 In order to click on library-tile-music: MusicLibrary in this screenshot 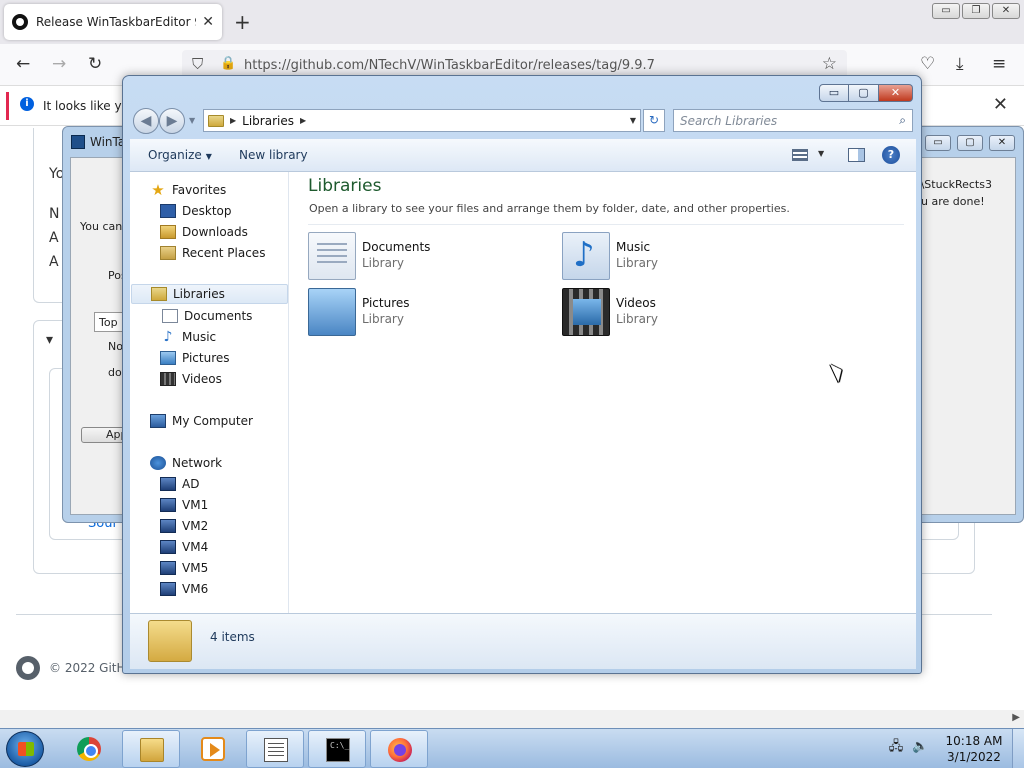, I will do `click(682, 257)`.